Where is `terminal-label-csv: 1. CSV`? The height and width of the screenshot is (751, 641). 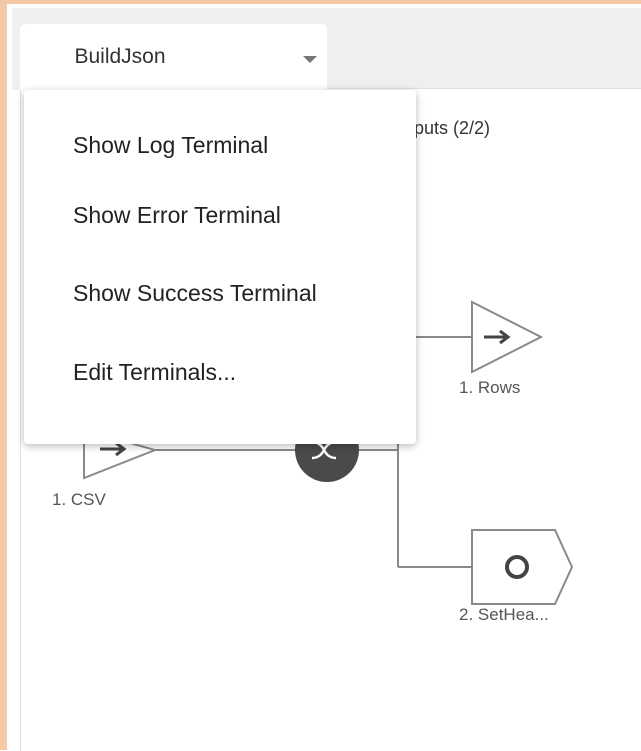 terminal-label-csv: 1. CSV is located at coordinates (79, 499).